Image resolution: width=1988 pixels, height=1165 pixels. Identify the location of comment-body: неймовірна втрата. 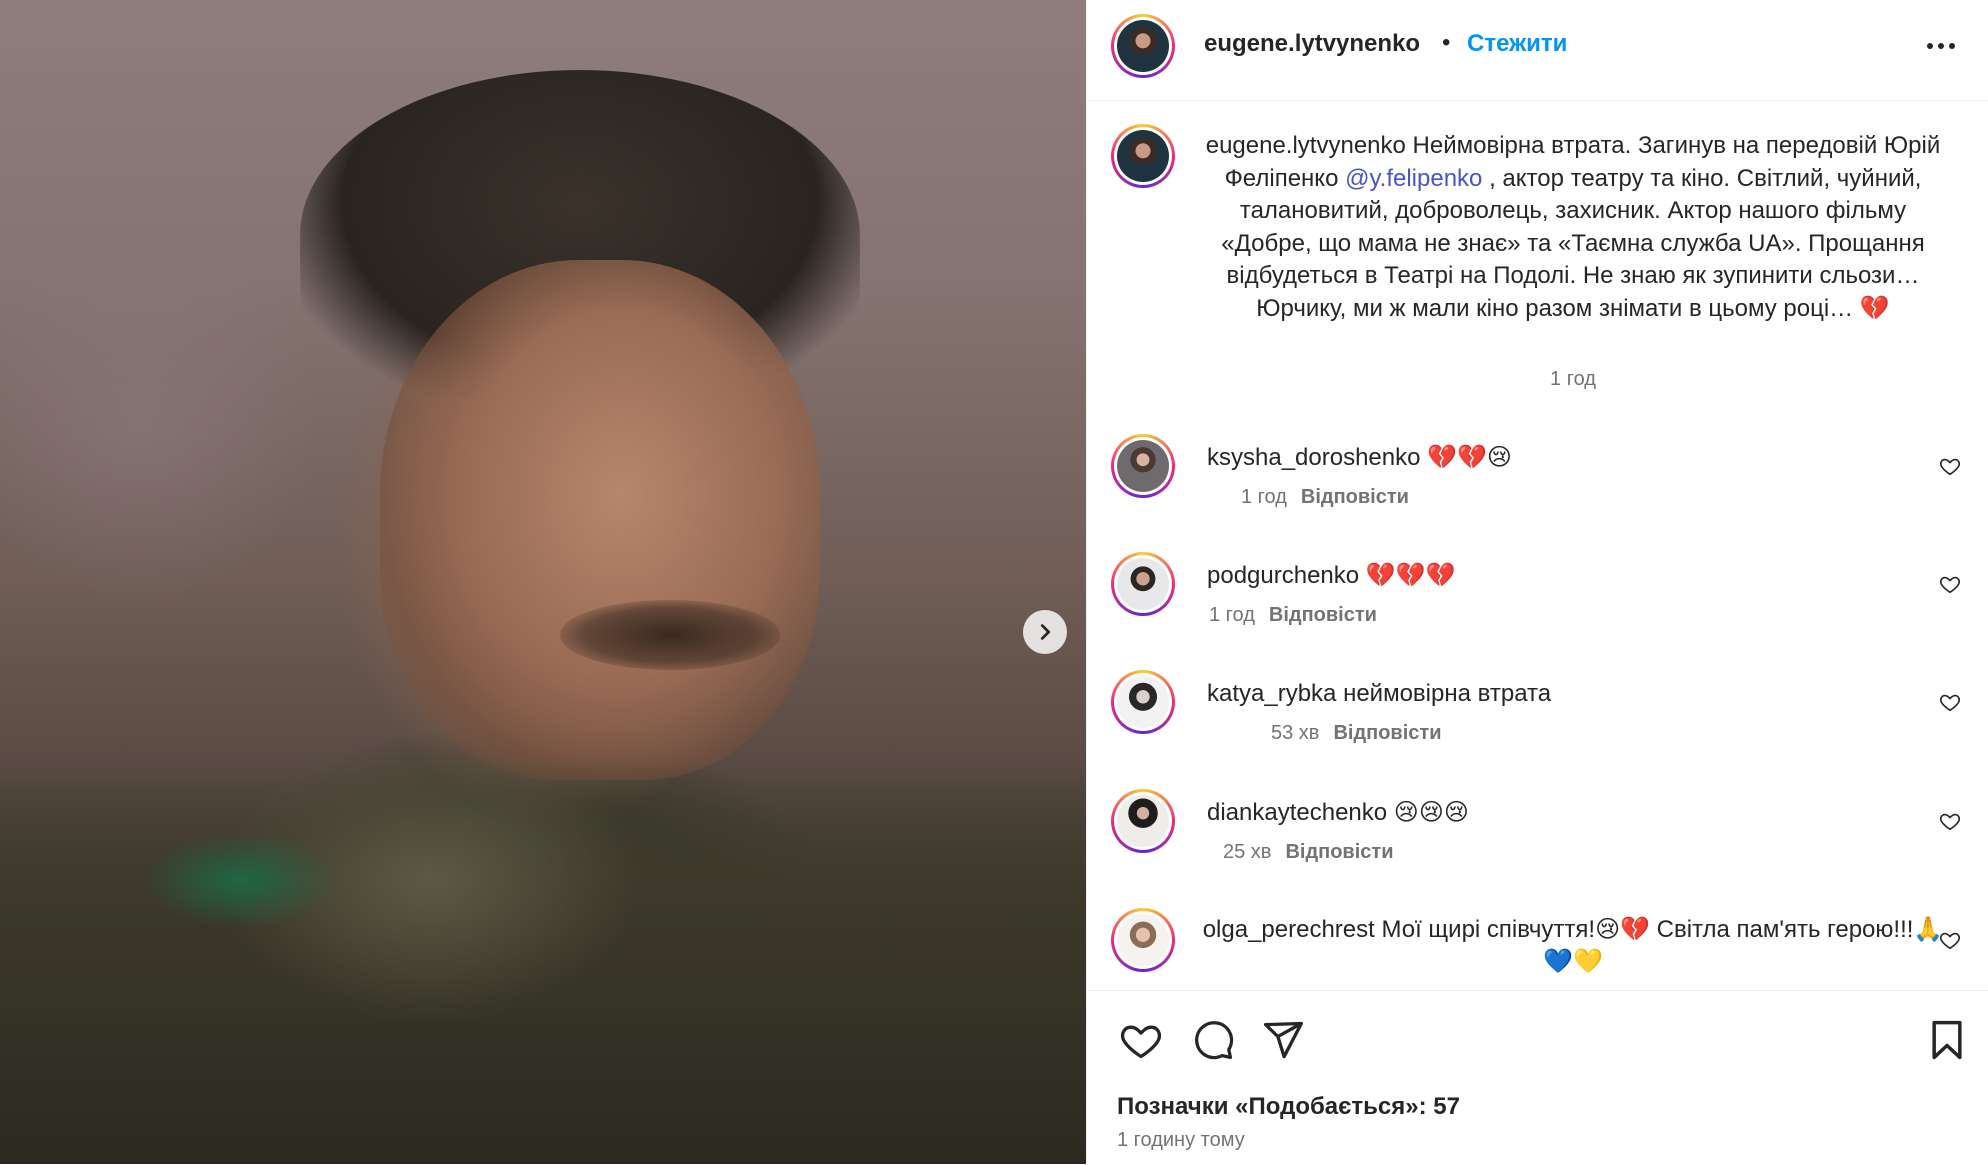
(1444, 693).